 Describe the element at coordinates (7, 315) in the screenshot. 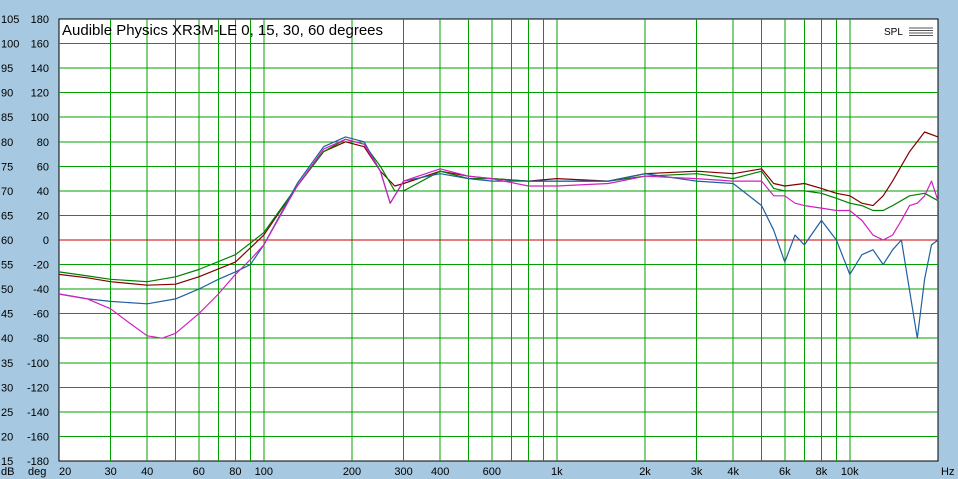

I see `y-tick-db: 45` at that location.